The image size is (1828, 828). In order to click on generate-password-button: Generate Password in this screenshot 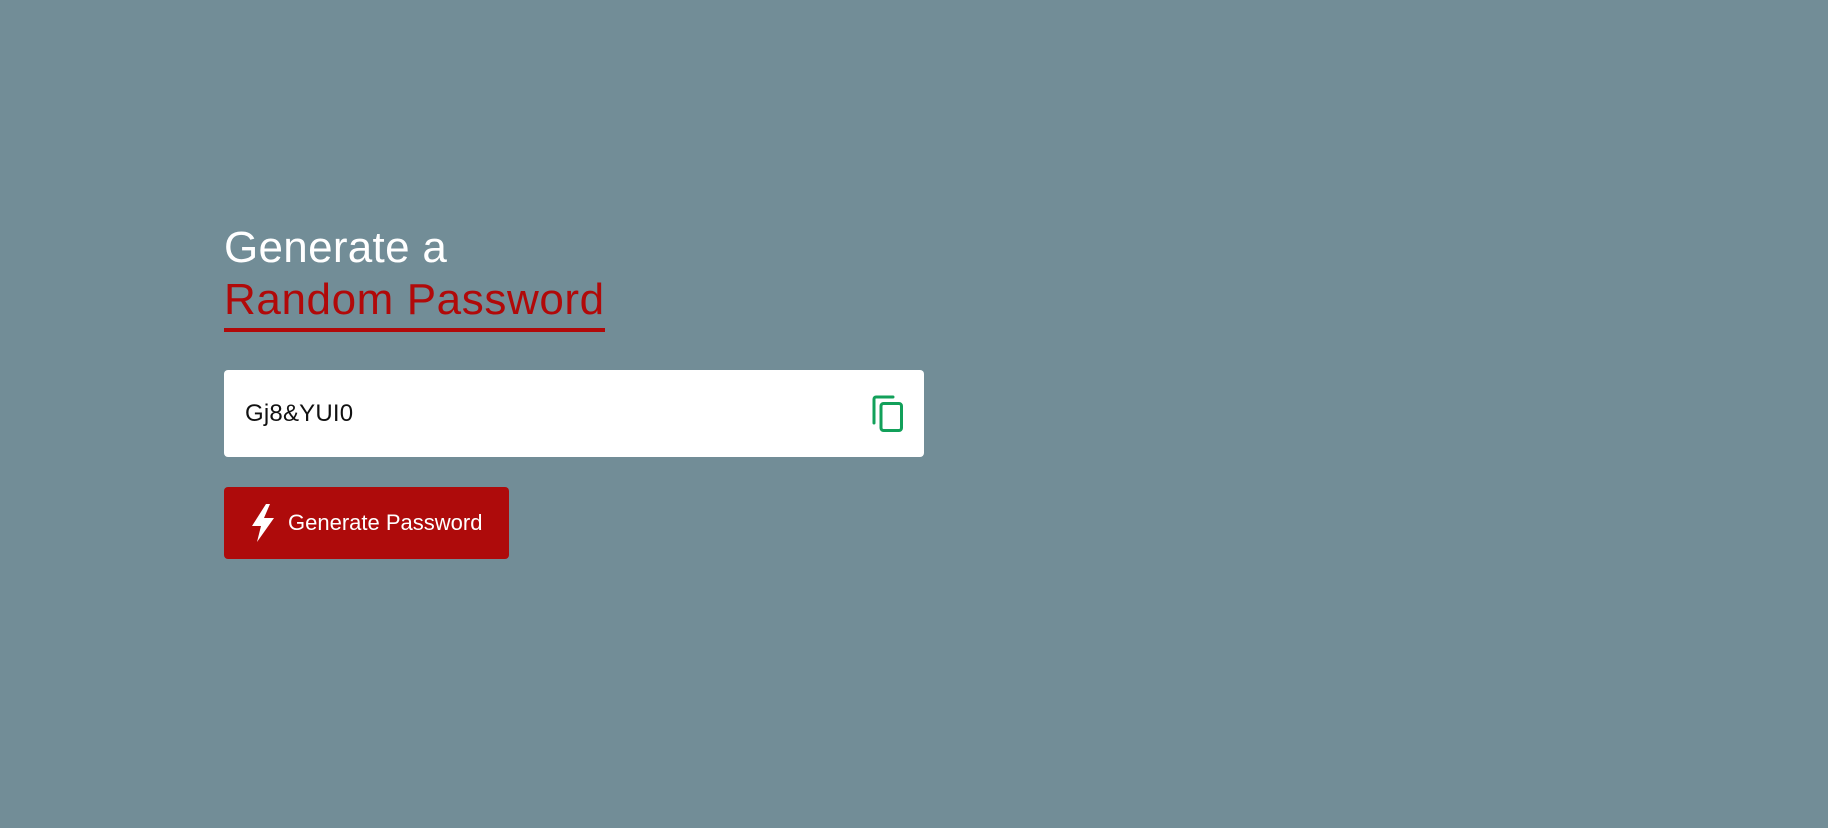, I will do `click(366, 523)`.